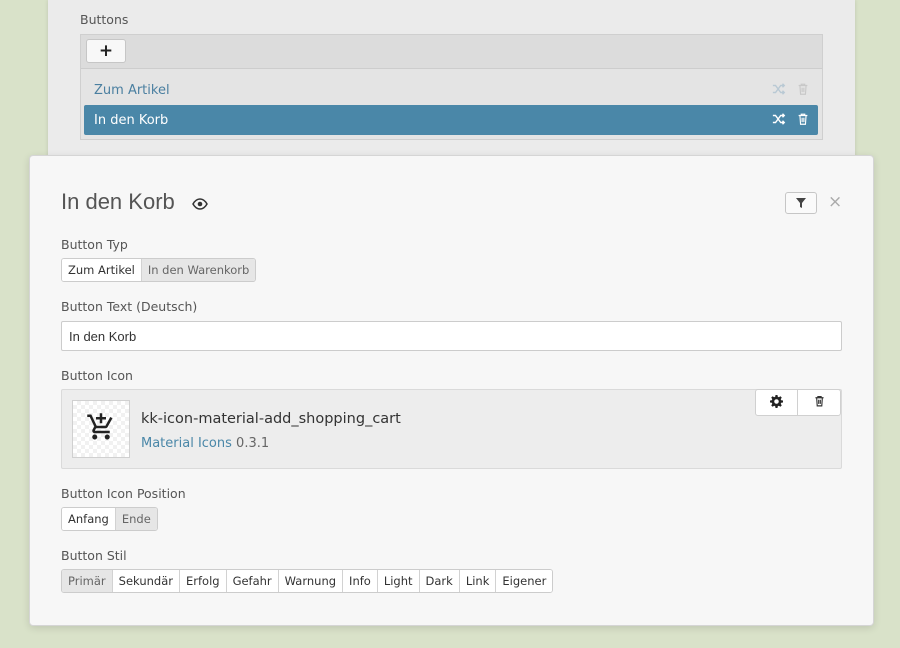 The image size is (900, 648). What do you see at coordinates (451, 120) in the screenshot?
I see `list-item-selected: In den Korb` at bounding box center [451, 120].